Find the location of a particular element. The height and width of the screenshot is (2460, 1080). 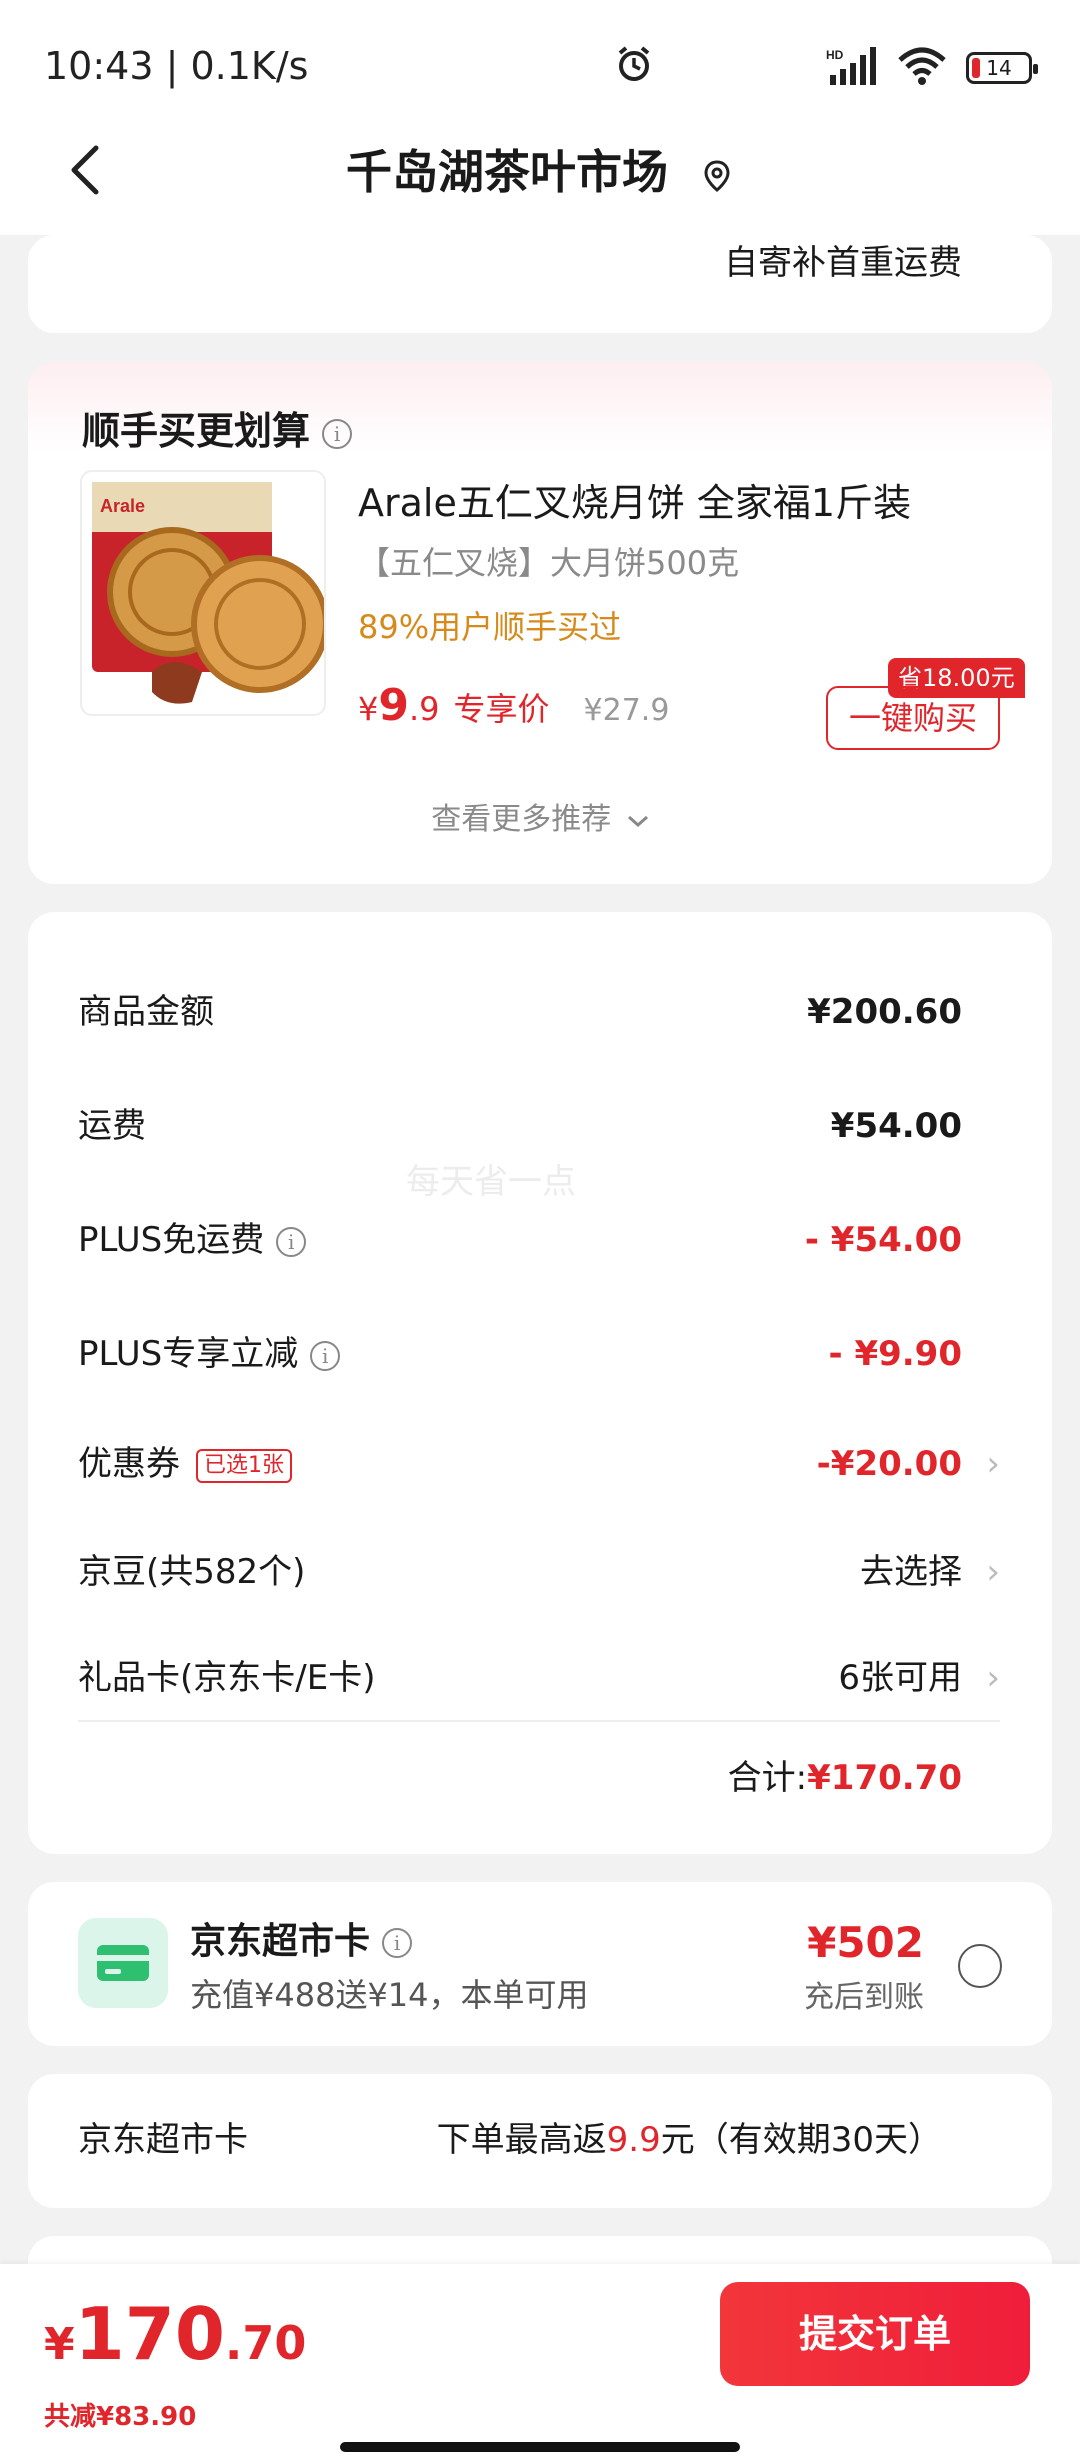

total: 合计:¥170.70 is located at coordinates (845, 1774).